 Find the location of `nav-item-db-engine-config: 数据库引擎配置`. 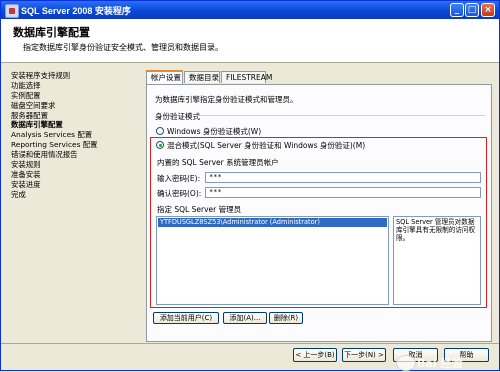

nav-item-db-engine-config: 数据库引擎配置 is located at coordinates (76, 125).